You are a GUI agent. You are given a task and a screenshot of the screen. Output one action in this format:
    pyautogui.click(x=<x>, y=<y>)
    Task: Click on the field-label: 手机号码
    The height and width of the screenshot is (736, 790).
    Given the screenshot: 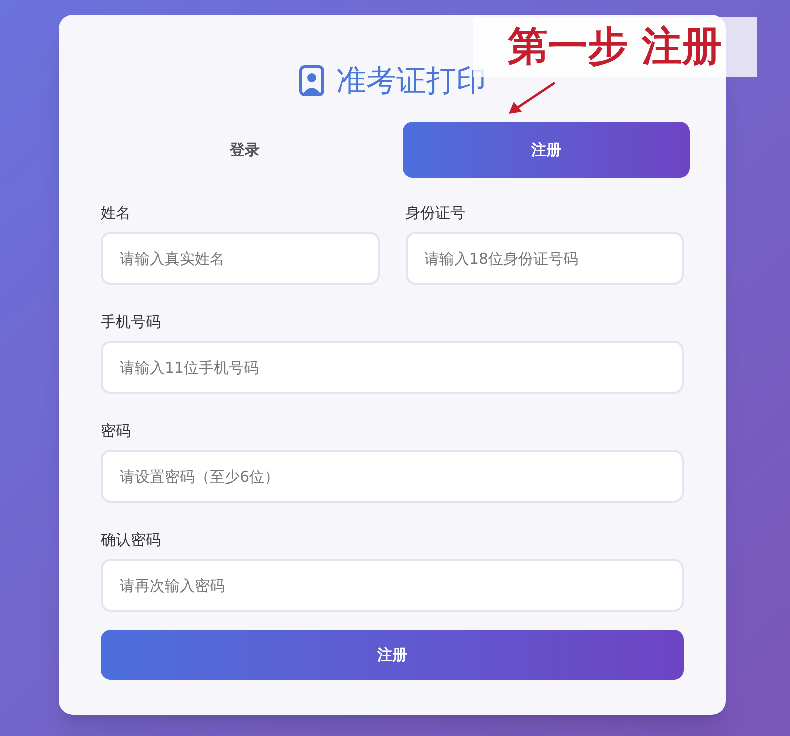 What is the action you would take?
    pyautogui.click(x=131, y=322)
    